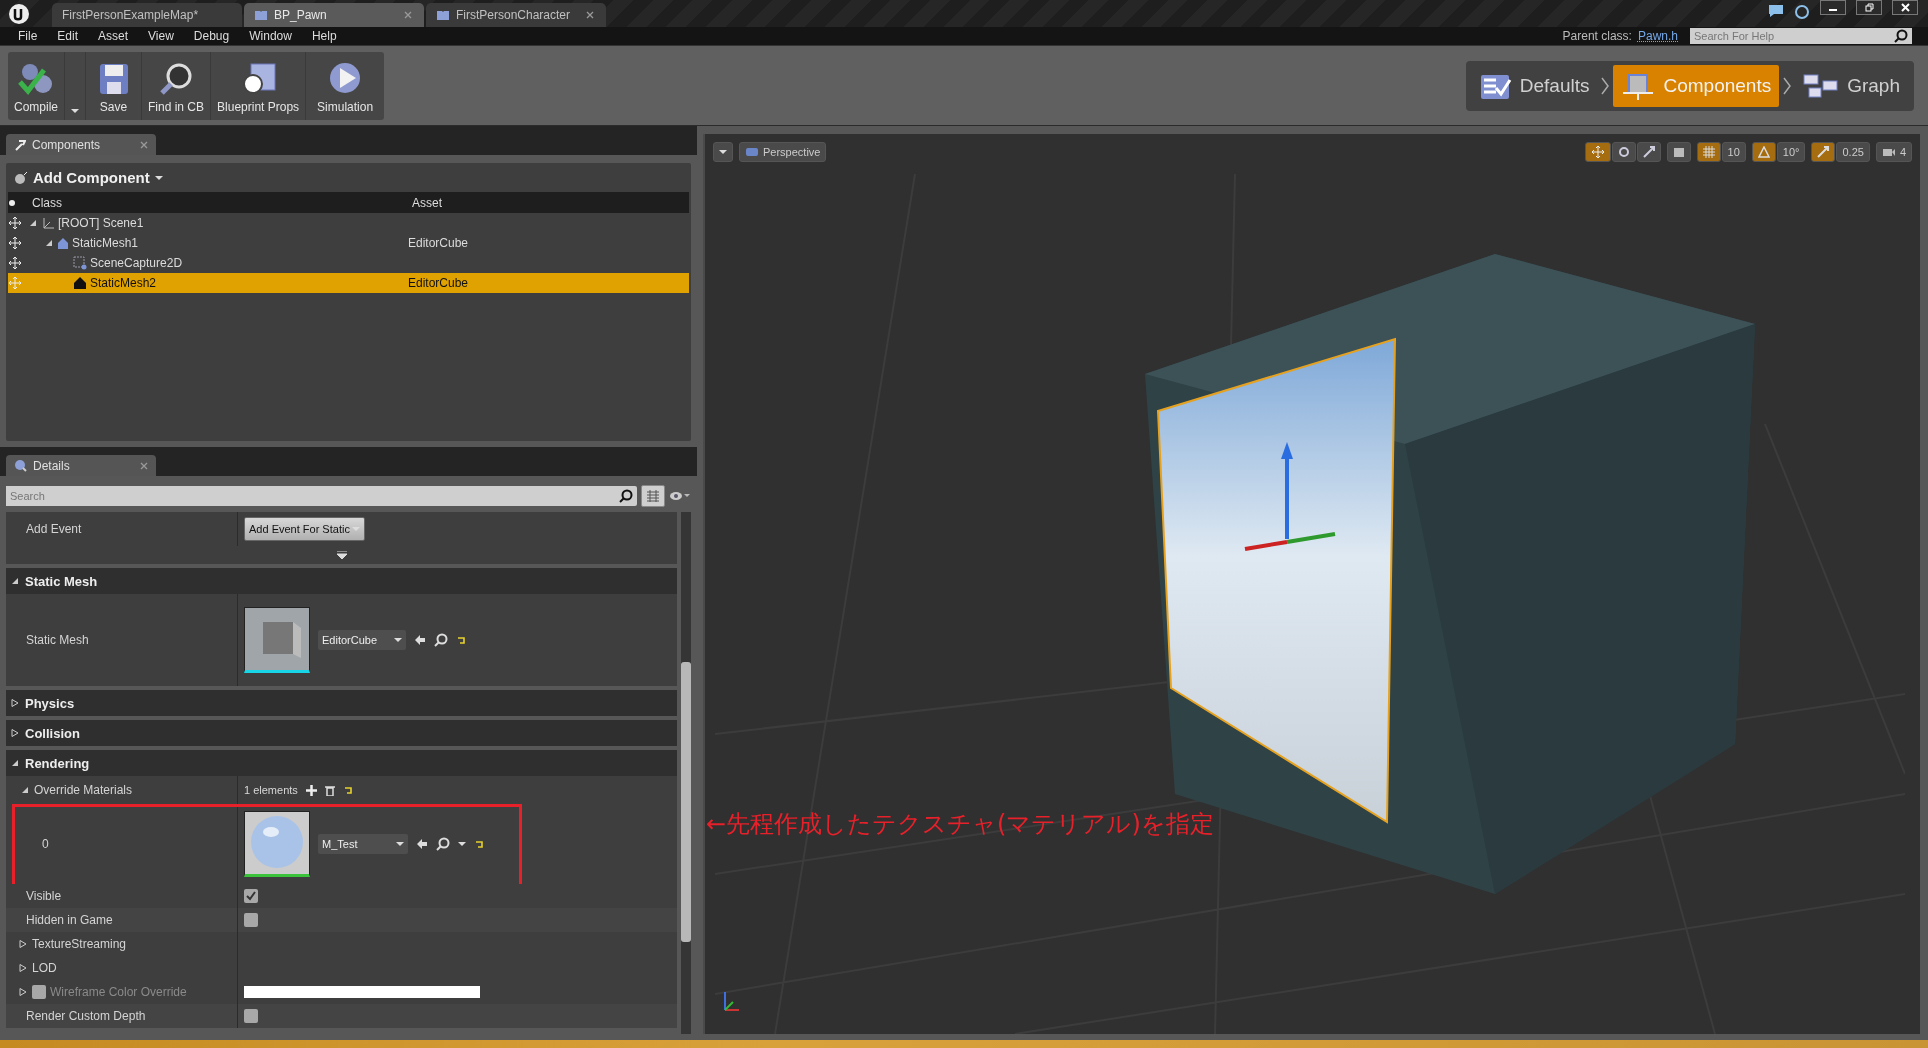 This screenshot has height=1048, width=1928. What do you see at coordinates (161, 36) in the screenshot?
I see `menu-item: View` at bounding box center [161, 36].